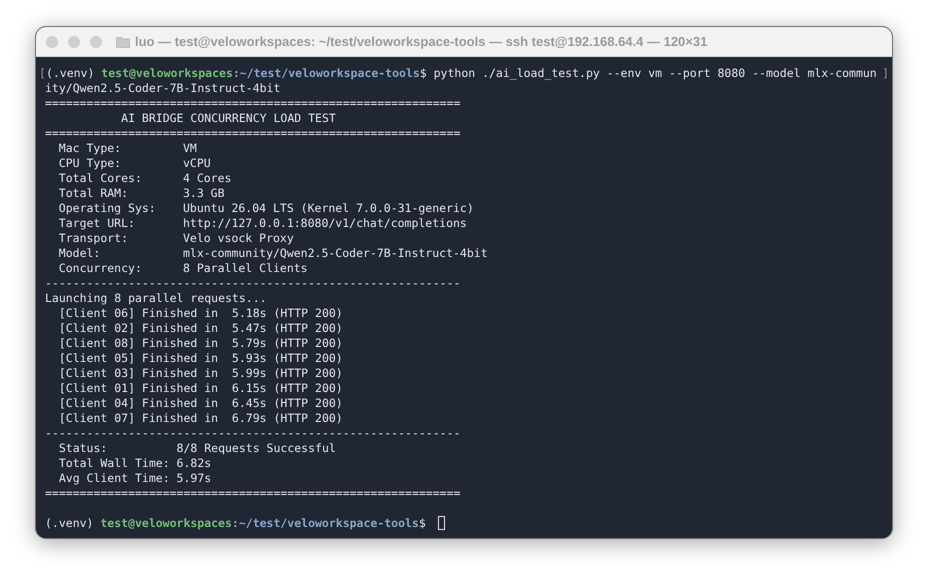 The height and width of the screenshot is (582, 928). Describe the element at coordinates (94, 238) in the screenshot. I see `field-label: Transport:` at that location.